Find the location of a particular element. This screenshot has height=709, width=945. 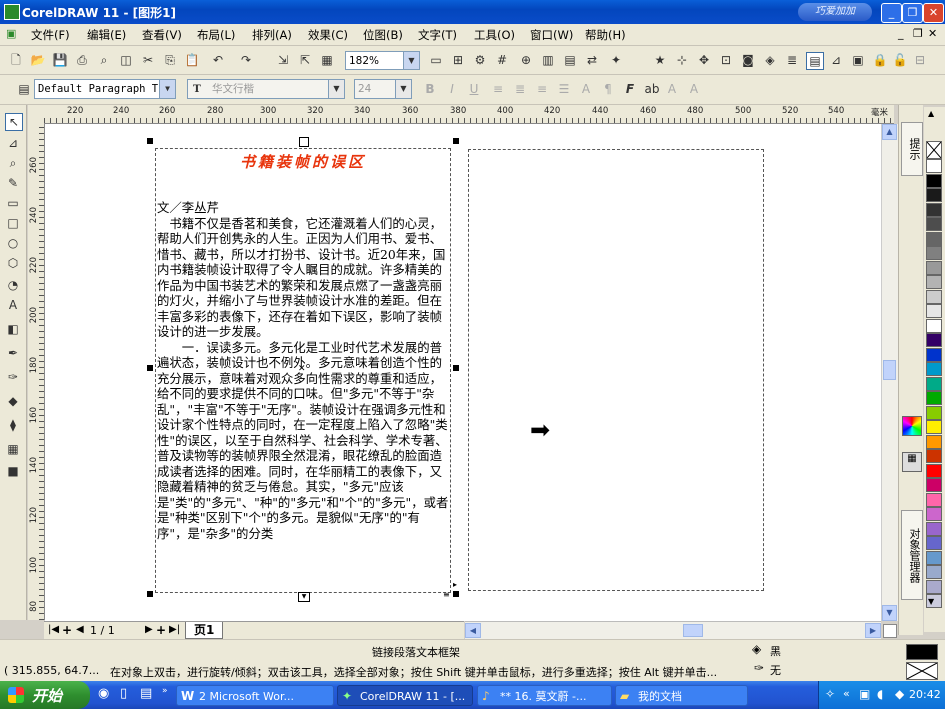

blend-icon: ◈ is located at coordinates (770, 60).